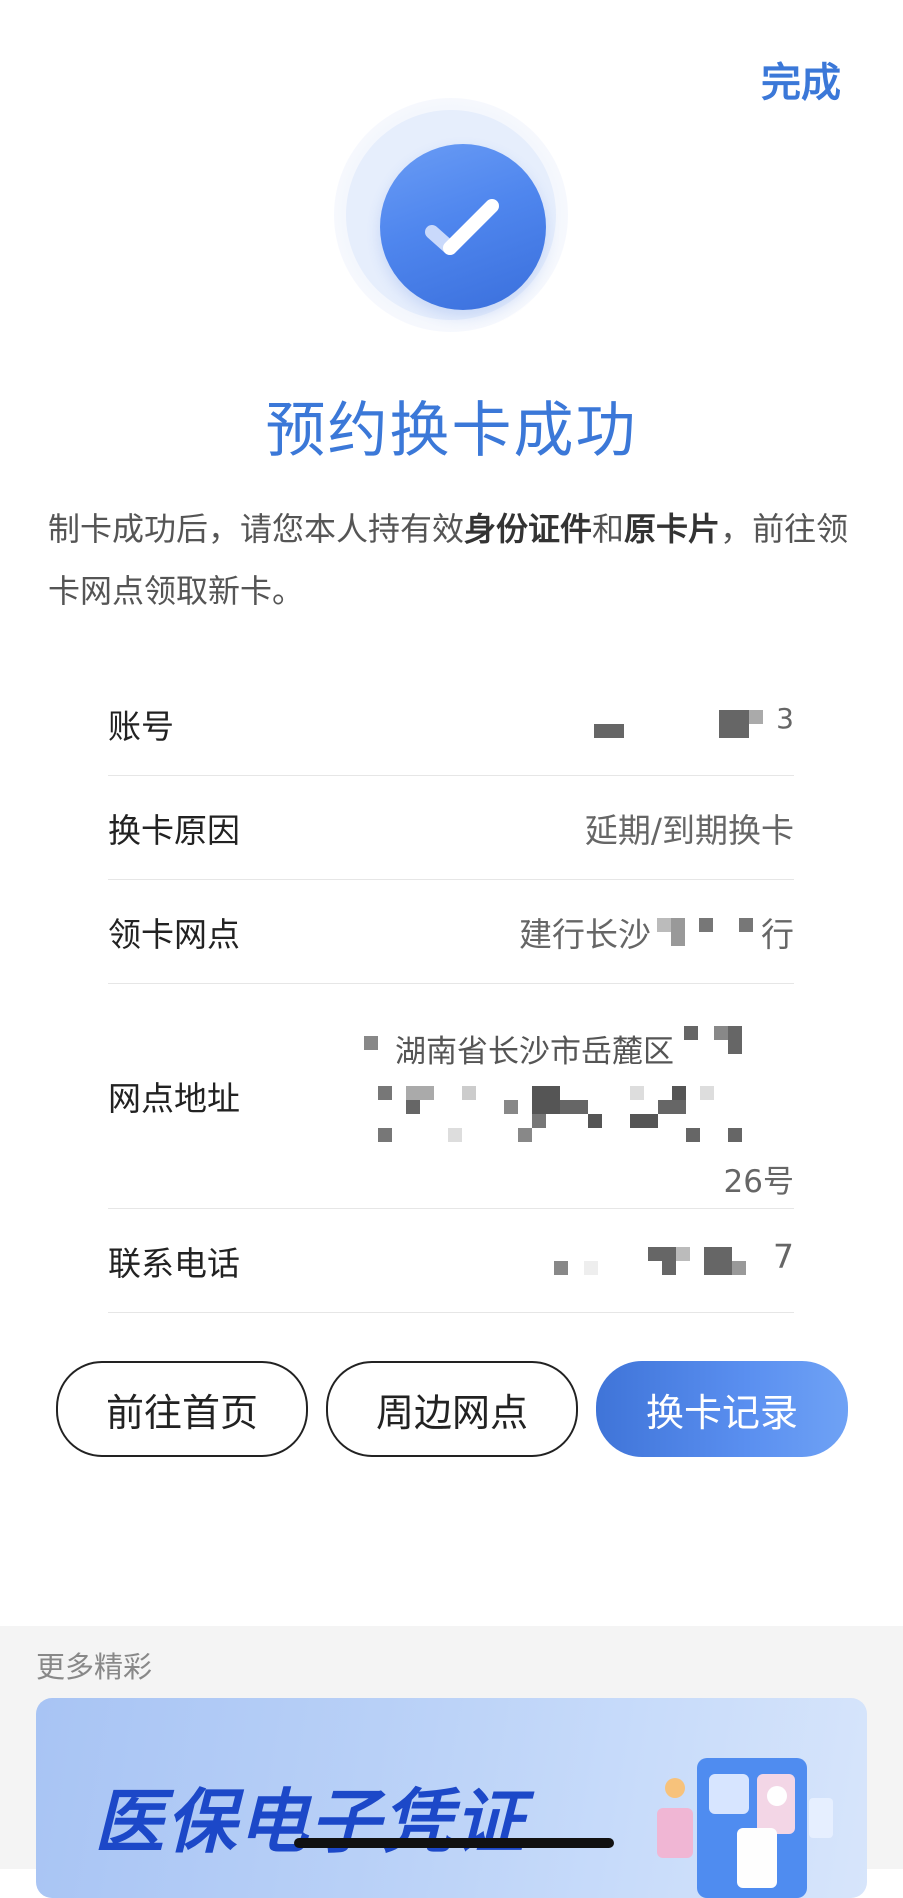 This screenshot has width=903, height=1898. I want to click on checkmark-icon, so click(462, 227).